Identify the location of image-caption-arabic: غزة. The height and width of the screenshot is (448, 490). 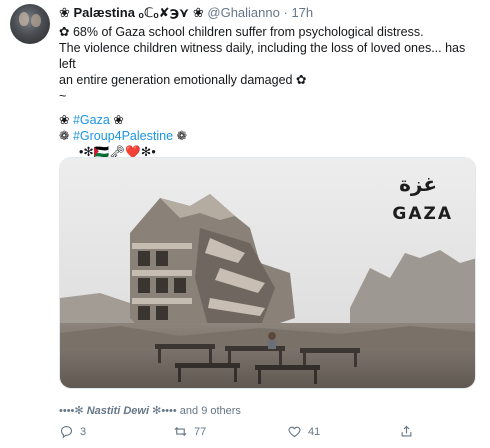
(418, 184).